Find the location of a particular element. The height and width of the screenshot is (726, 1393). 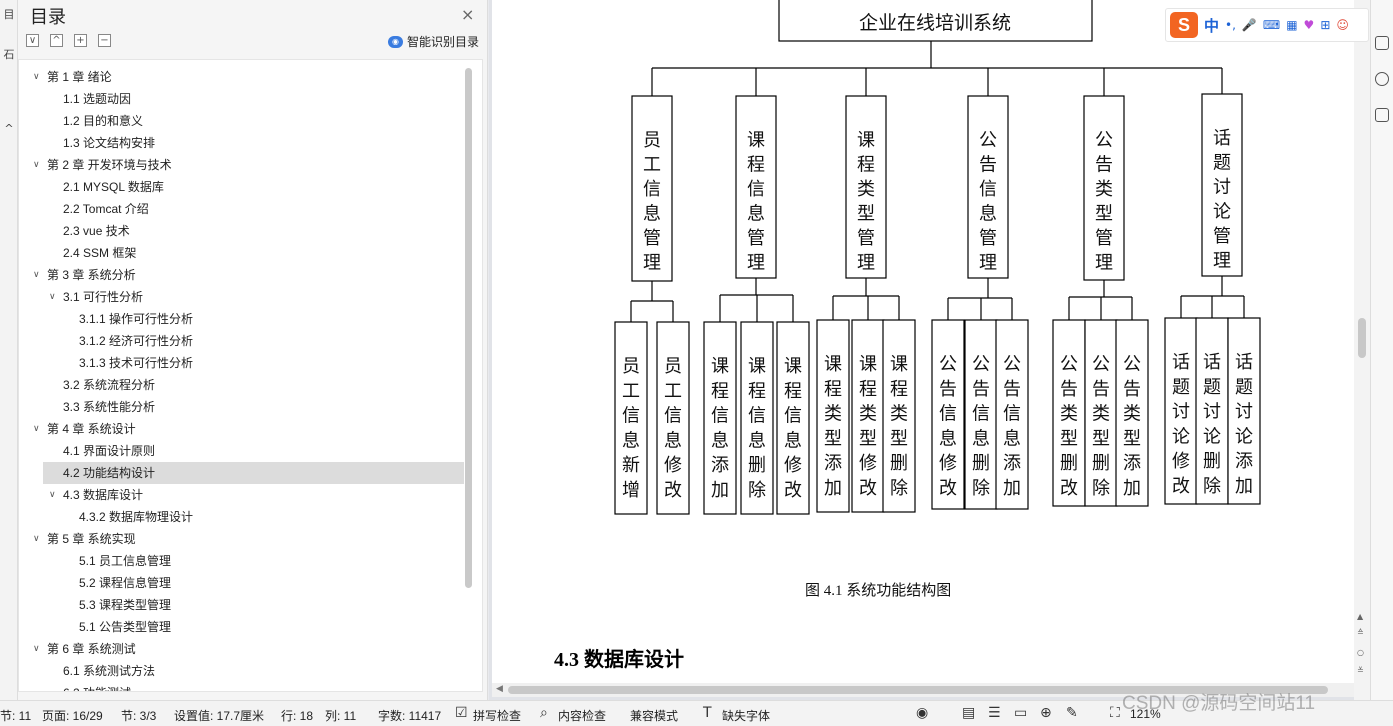

status-line: 行: 18 is located at coordinates (297, 715).